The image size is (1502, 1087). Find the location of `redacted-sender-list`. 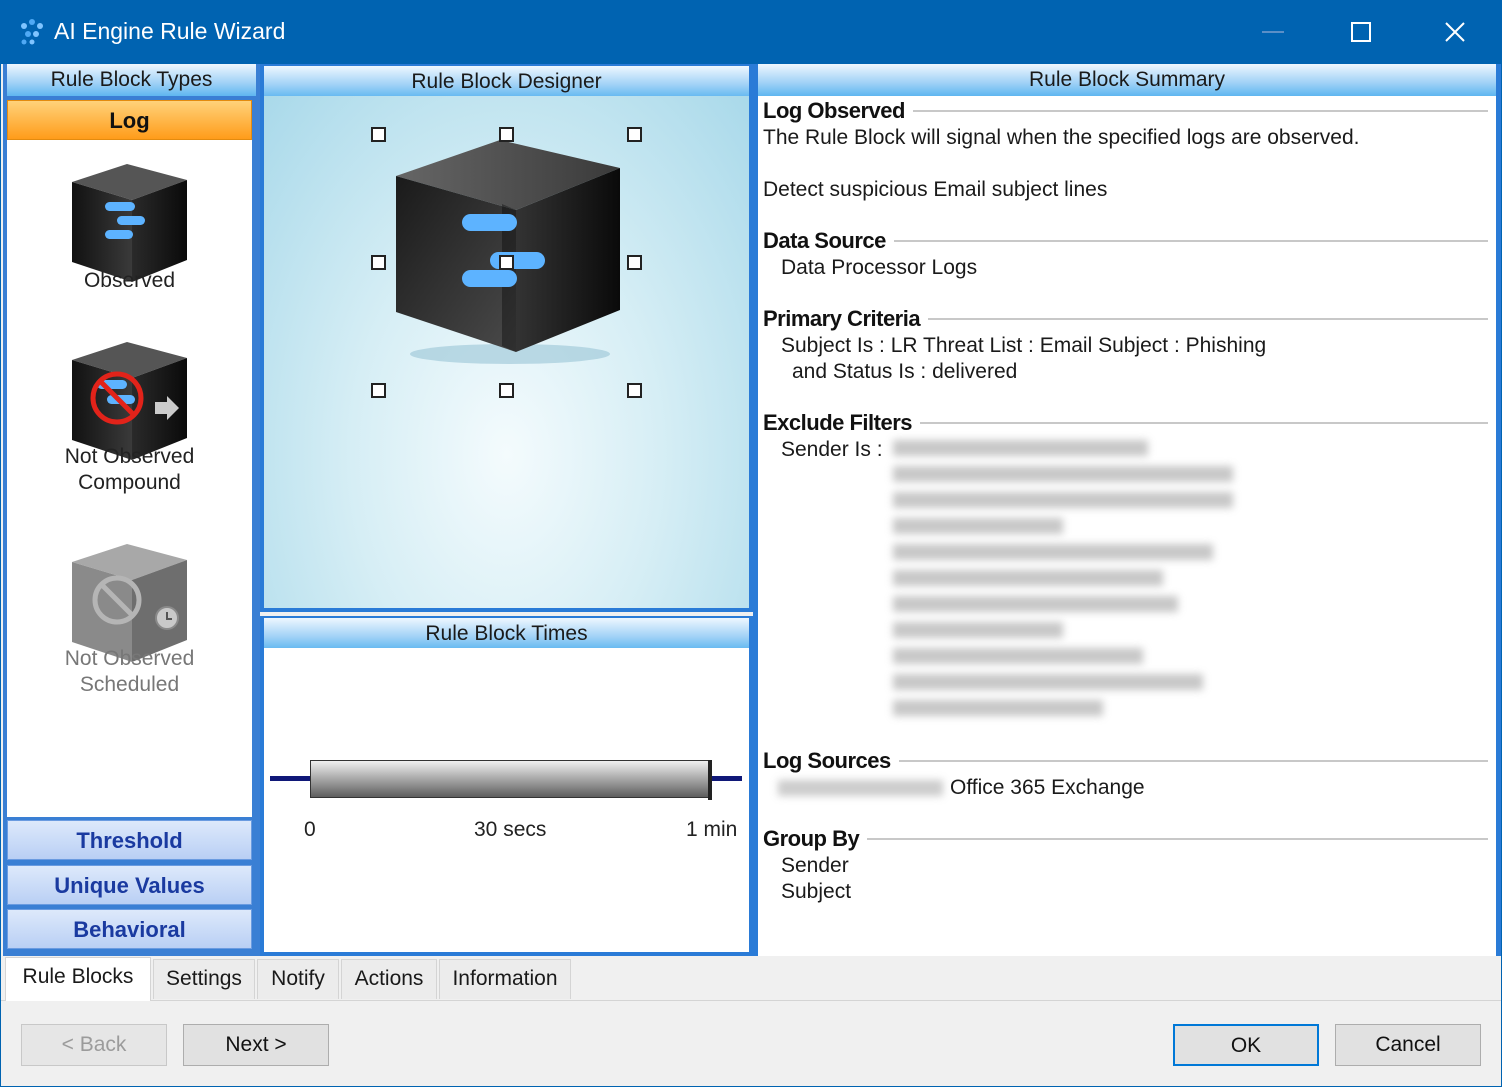

redacted-sender-list is located at coordinates (1063, 583).